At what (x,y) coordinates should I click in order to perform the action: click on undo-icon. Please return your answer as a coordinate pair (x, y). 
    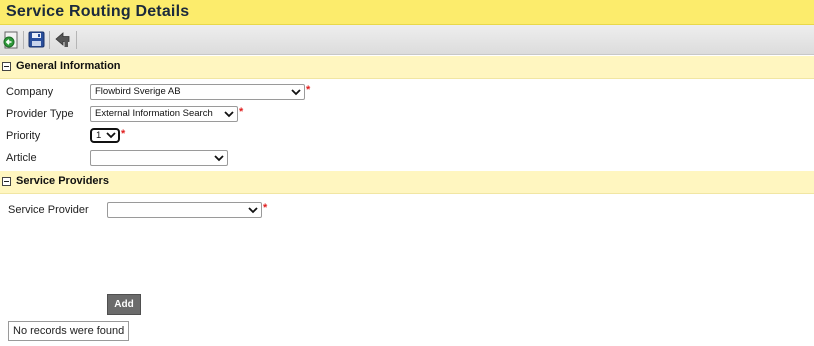
    Looking at the image, I should click on (63, 40).